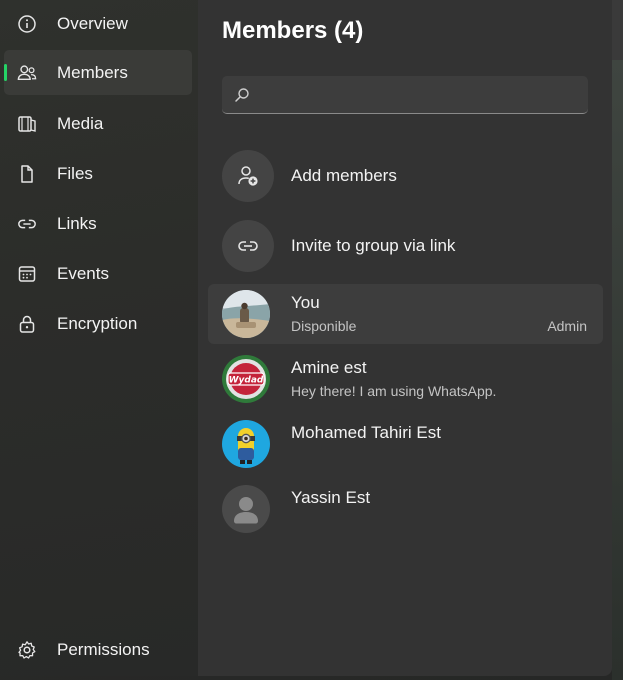 The height and width of the screenshot is (680, 623). I want to click on sidebar-item-permissions: Permissions, so click(98, 649).